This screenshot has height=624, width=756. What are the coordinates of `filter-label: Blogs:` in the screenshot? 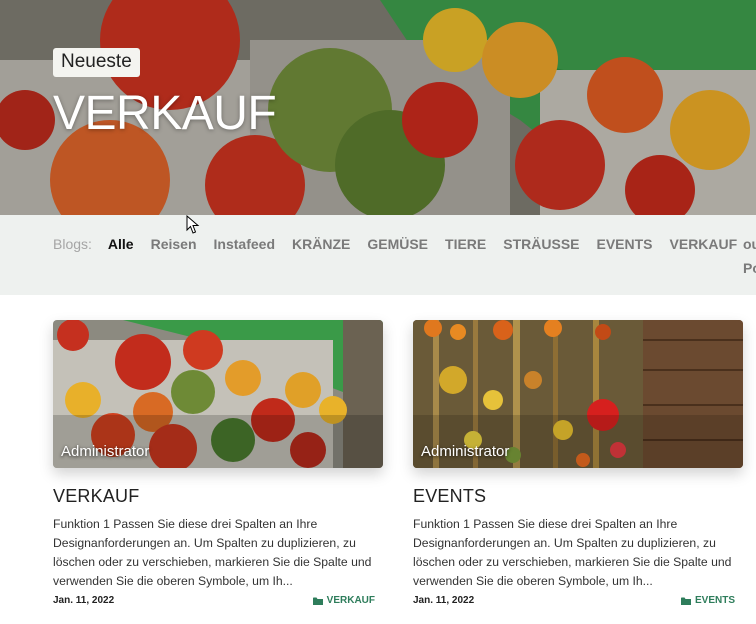 It's located at (72, 244).